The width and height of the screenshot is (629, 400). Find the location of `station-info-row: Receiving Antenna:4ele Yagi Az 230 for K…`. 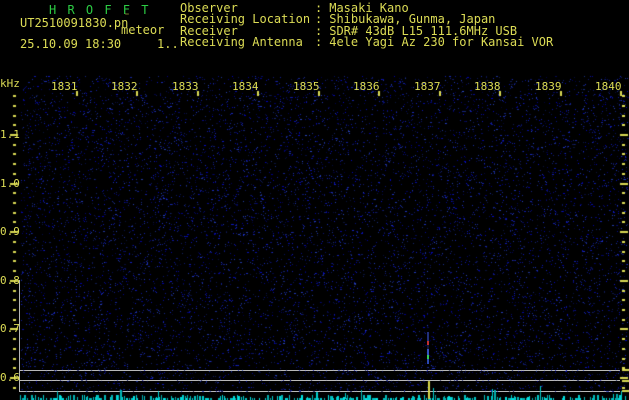

station-info-row: Receiving Antenna:4ele Yagi Az 230 for K… is located at coordinates (367, 41).